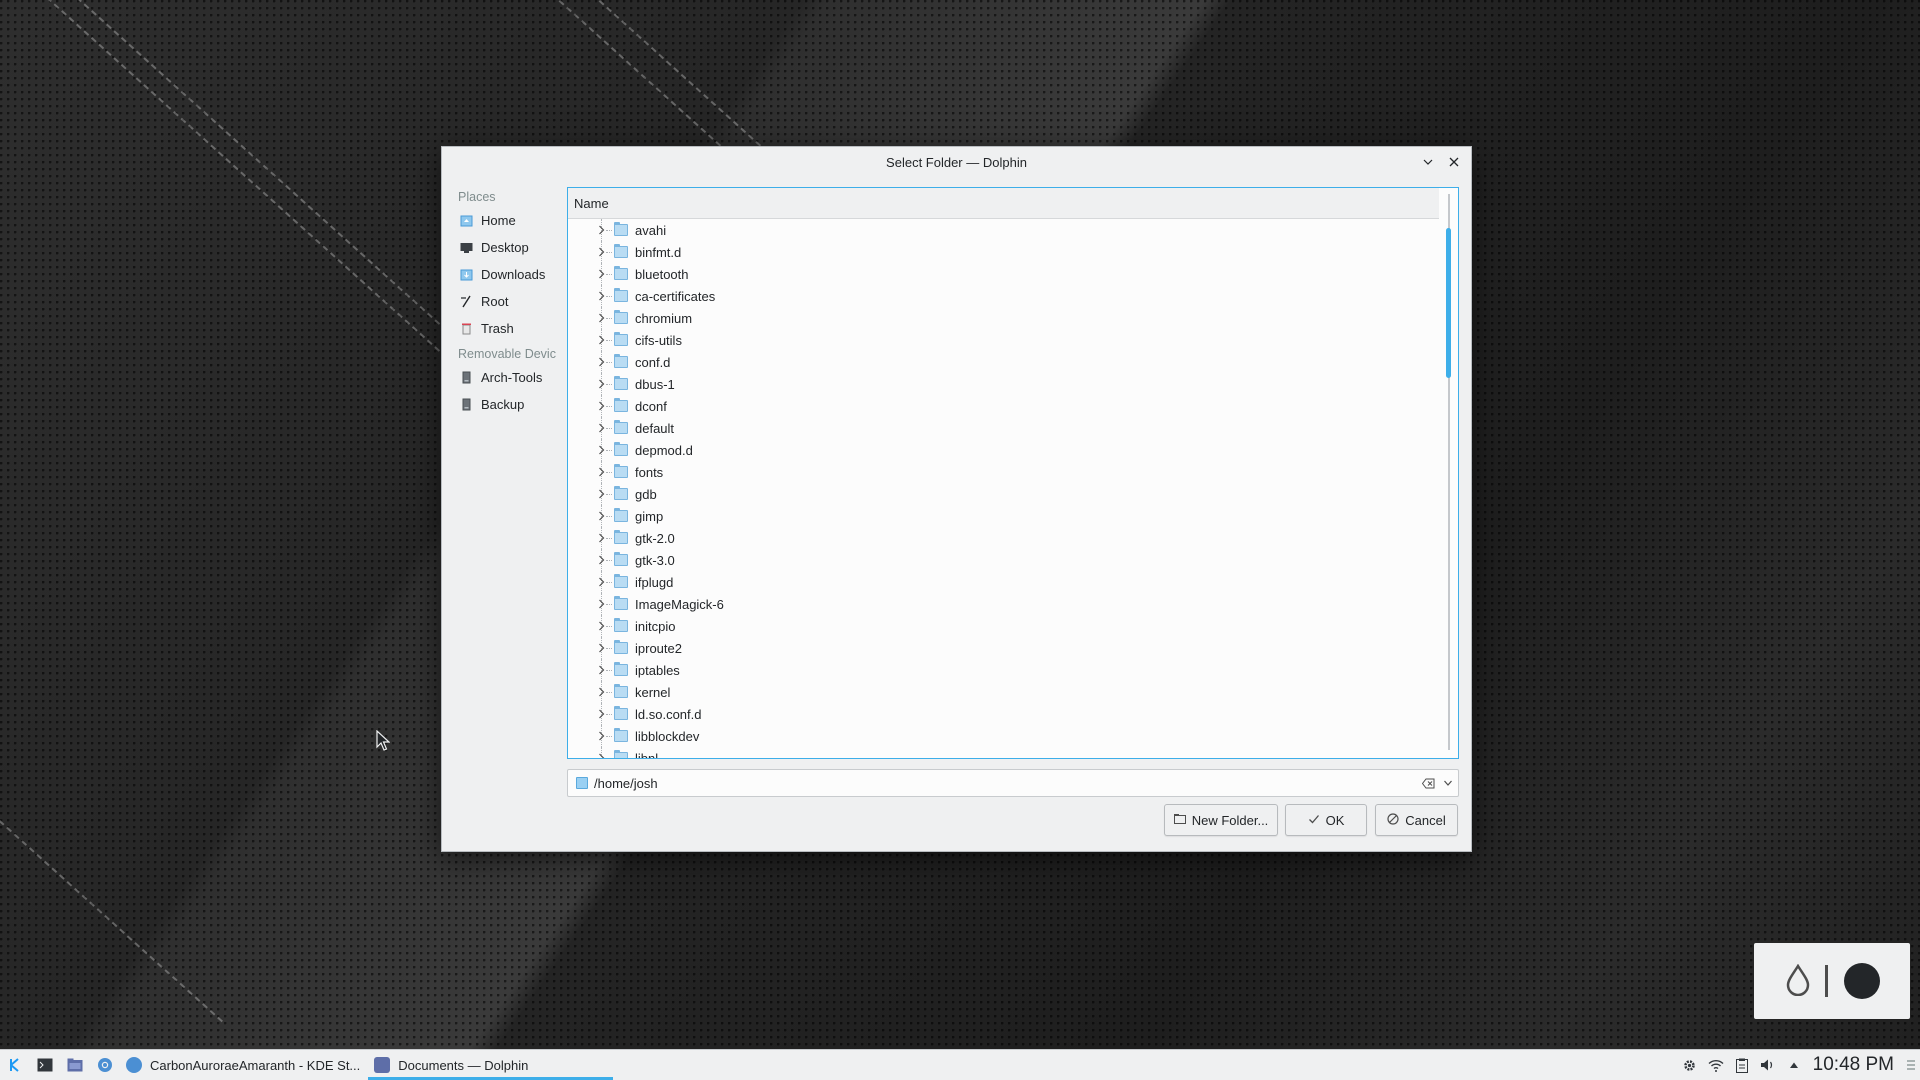  What do you see at coordinates (1003, 472) in the screenshot?
I see `folder-row: fonts` at bounding box center [1003, 472].